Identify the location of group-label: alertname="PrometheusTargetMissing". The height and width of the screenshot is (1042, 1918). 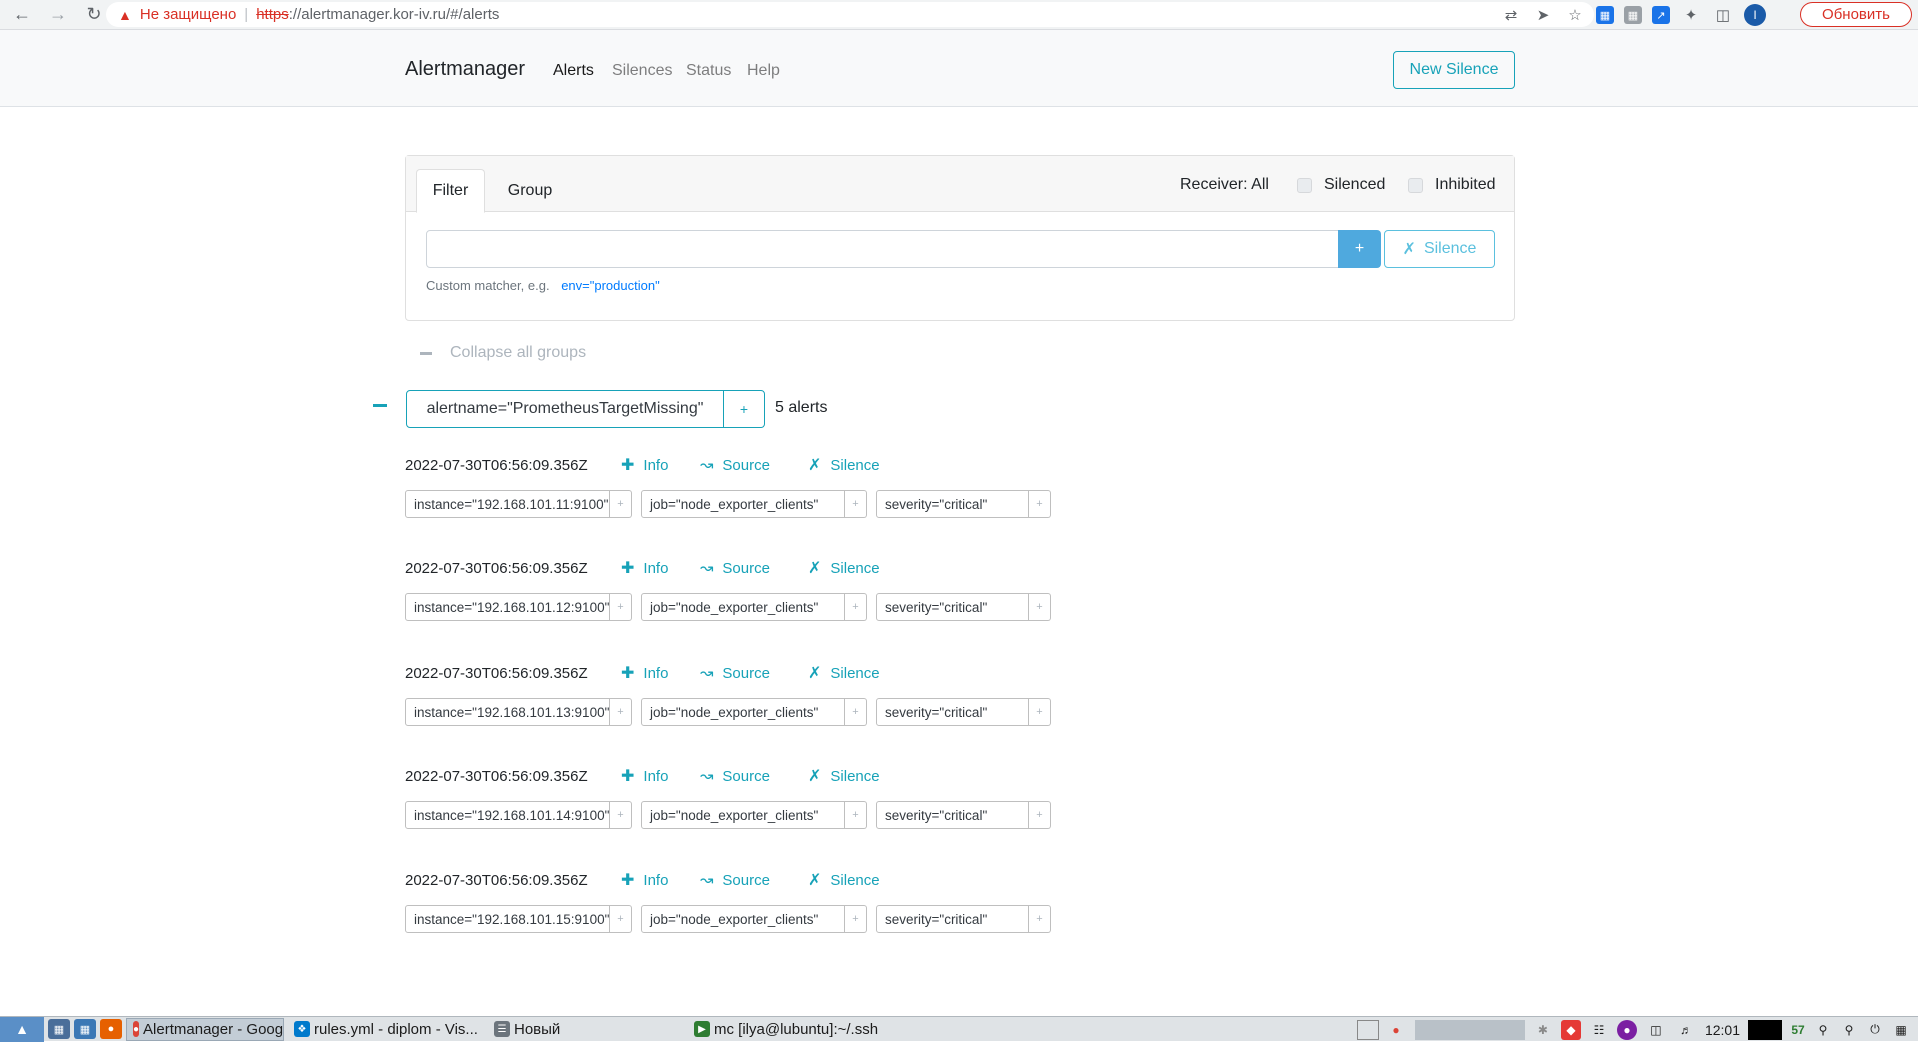
(565, 409).